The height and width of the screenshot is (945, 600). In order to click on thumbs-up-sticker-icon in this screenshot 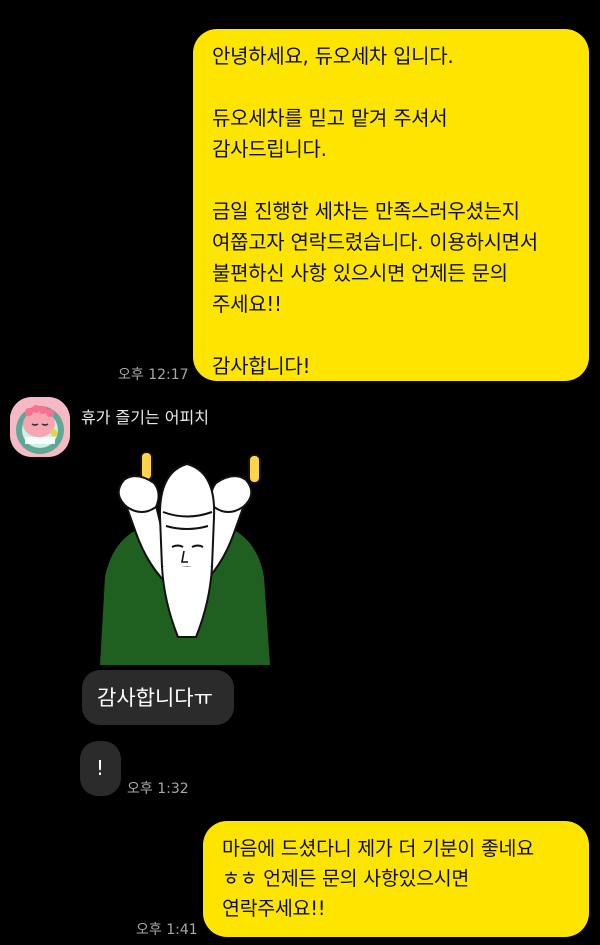, I will do `click(185, 558)`.